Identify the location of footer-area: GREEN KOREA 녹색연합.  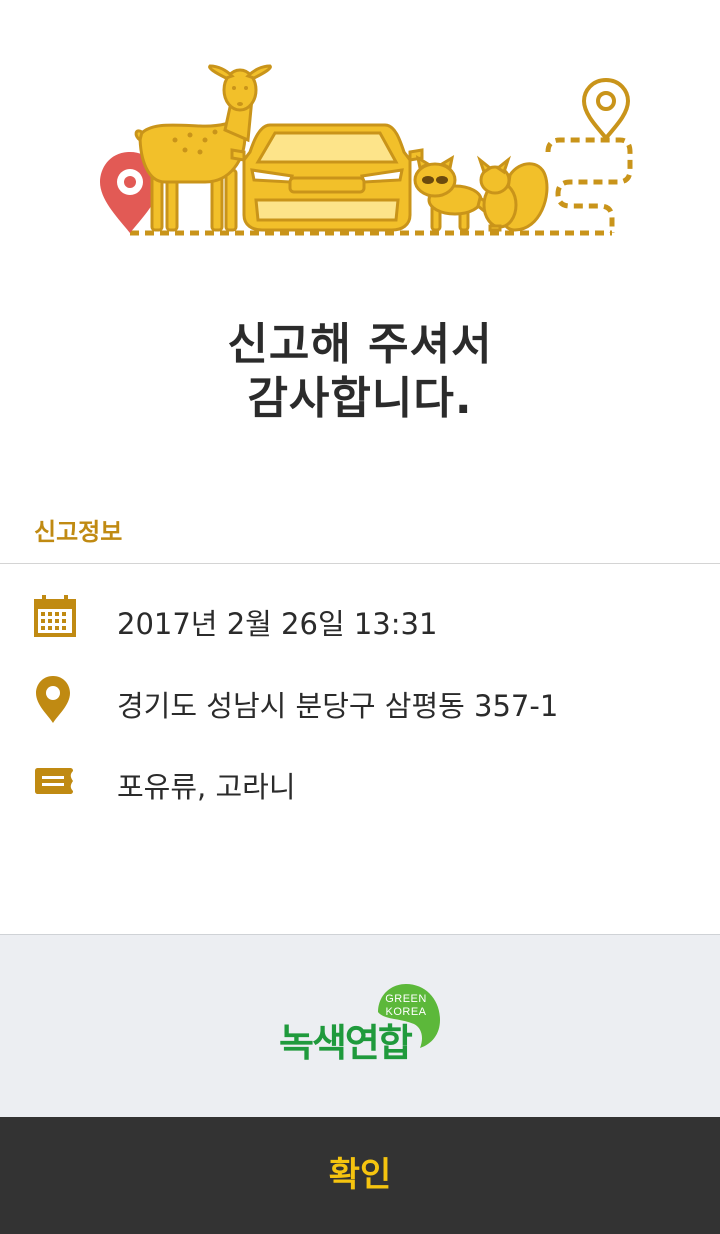
(360, 1026).